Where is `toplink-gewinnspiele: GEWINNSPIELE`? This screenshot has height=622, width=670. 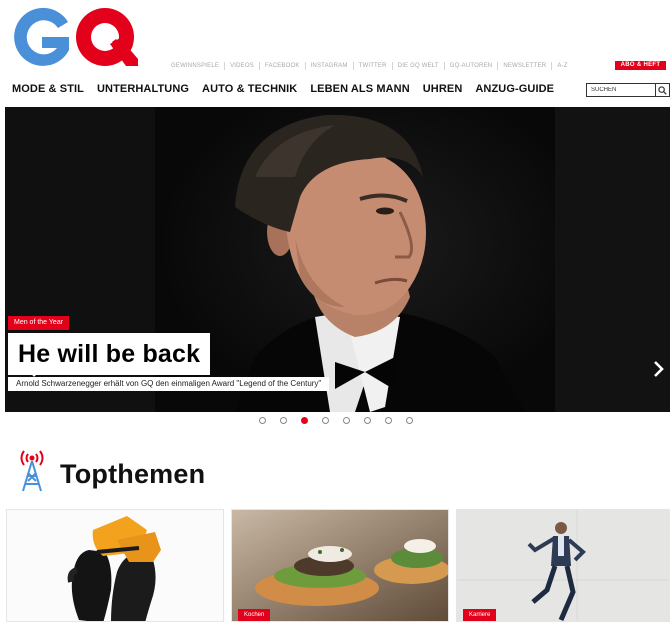 toplink-gewinnspiele: GEWINNSPIELE is located at coordinates (196, 66).